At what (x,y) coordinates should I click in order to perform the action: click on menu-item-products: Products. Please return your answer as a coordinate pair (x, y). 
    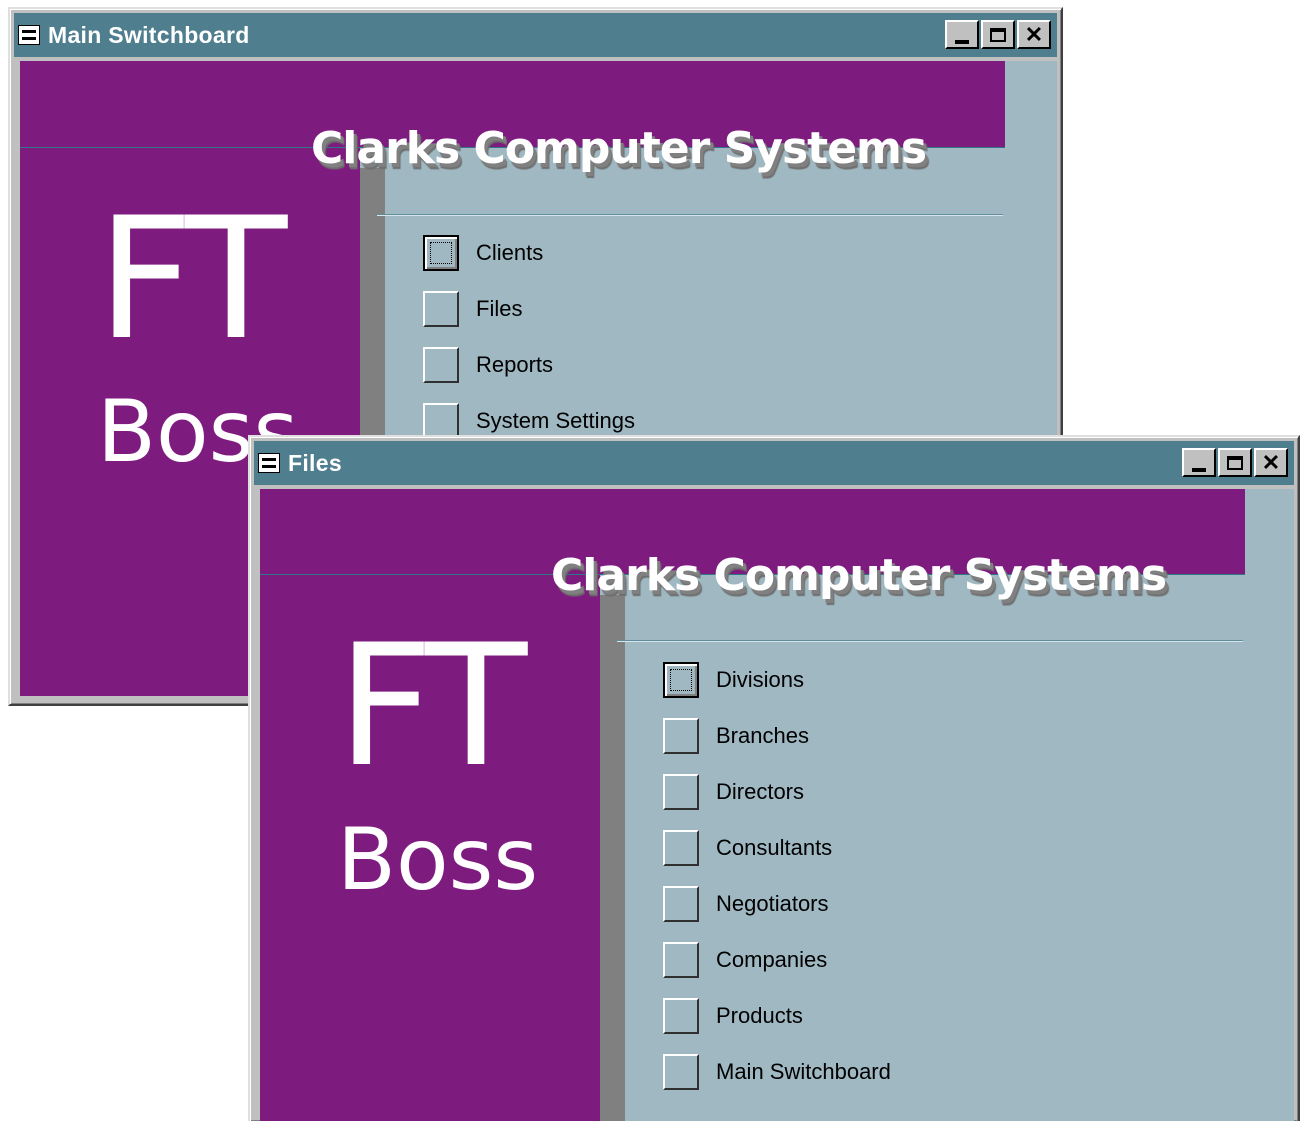
    Looking at the image, I should click on (777, 1016).